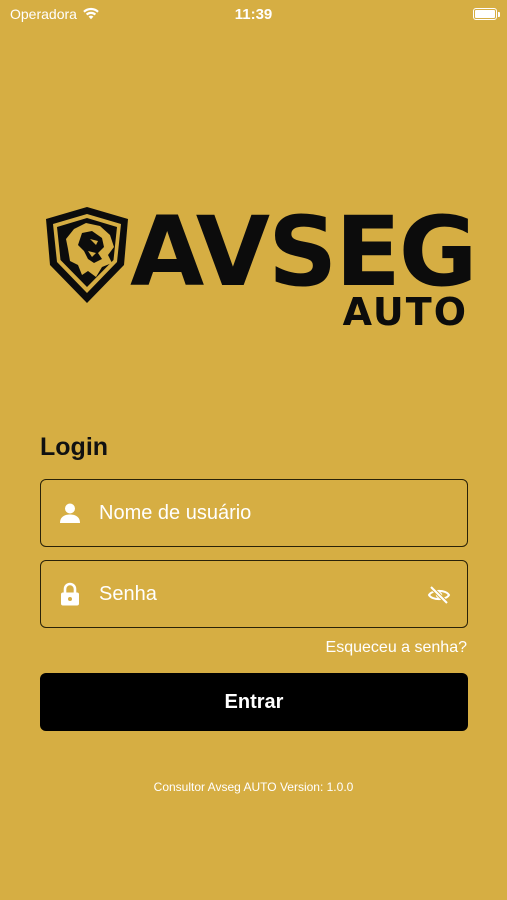 The height and width of the screenshot is (900, 507). I want to click on forgot-password-link: Esqueceu a senha?, so click(396, 648).